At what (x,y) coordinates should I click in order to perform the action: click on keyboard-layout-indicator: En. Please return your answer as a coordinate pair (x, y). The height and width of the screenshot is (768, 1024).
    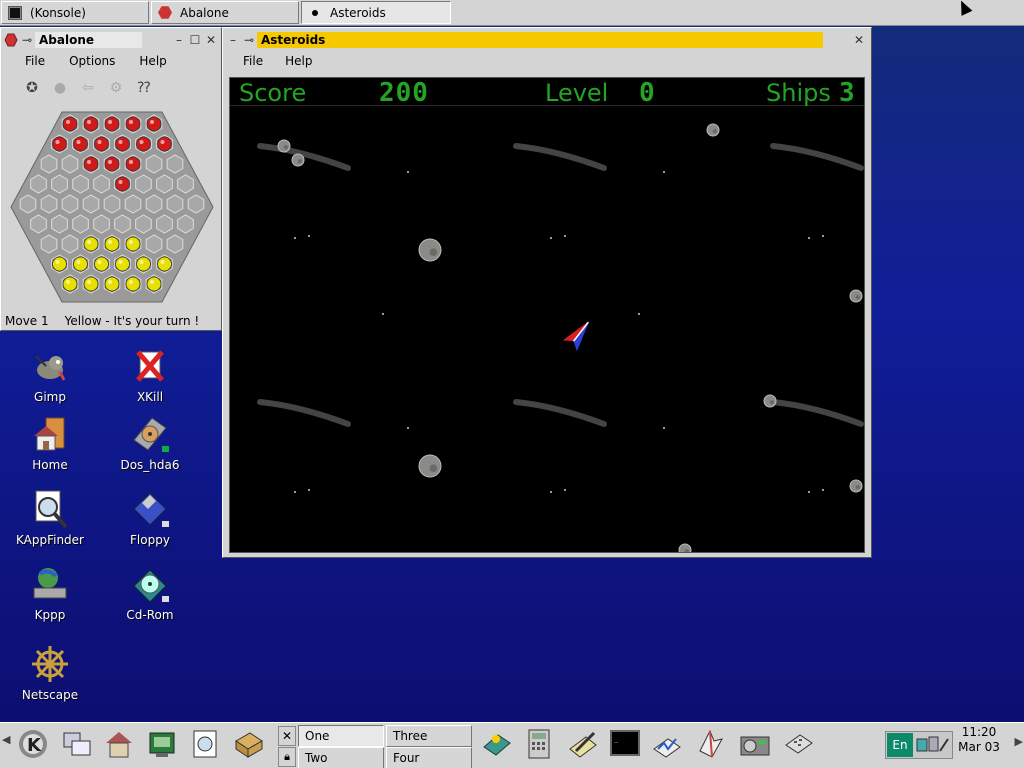
    Looking at the image, I should click on (900, 745).